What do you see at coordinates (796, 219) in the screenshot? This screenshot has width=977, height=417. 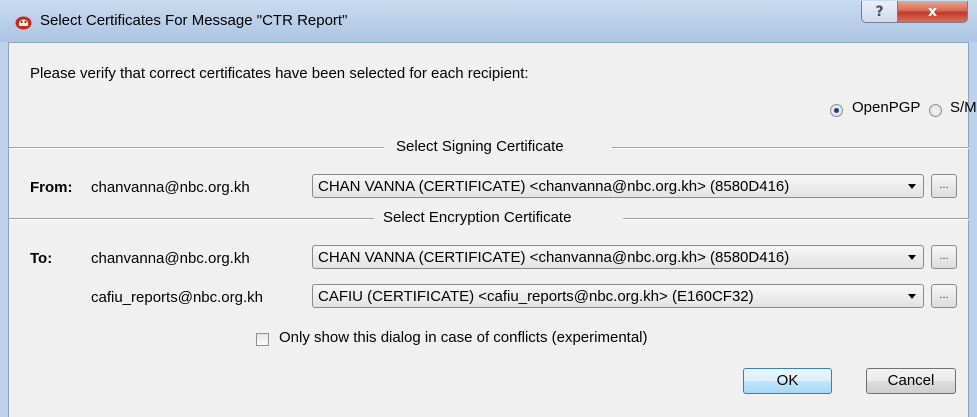 I see `encryption-separator-right` at bounding box center [796, 219].